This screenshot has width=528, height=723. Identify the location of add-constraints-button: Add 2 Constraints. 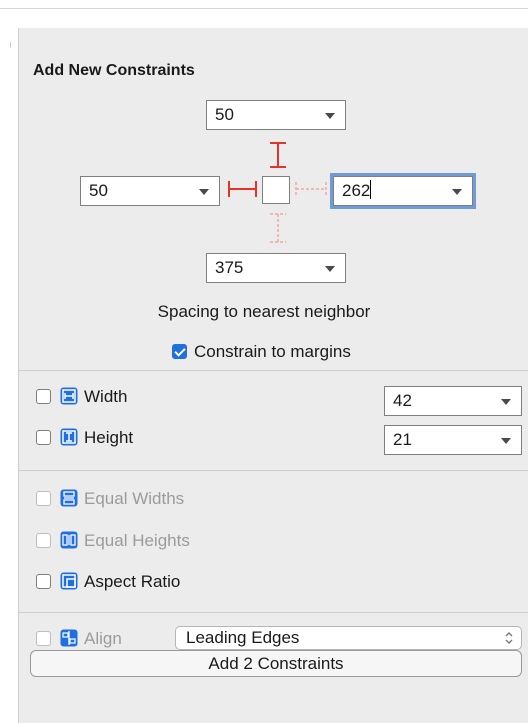
(276, 663).